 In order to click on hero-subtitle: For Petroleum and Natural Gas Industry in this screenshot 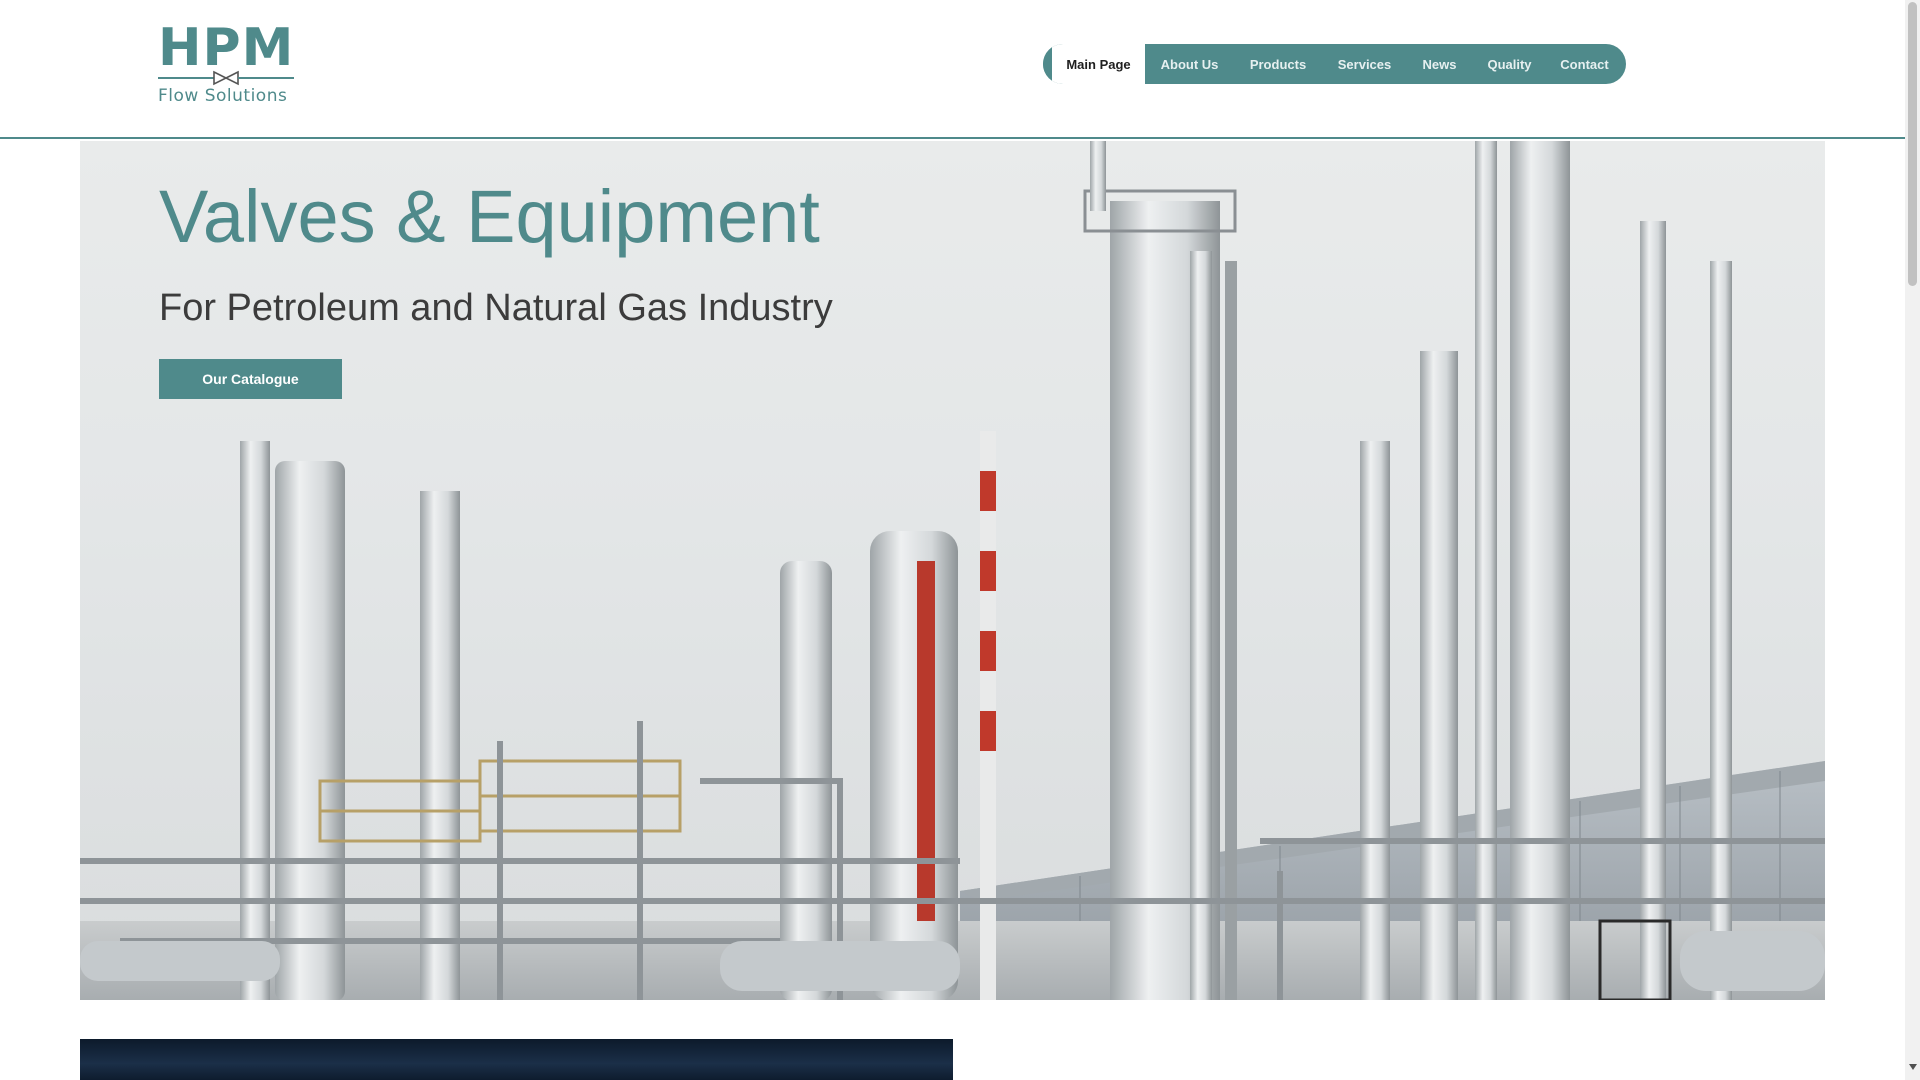, I will do `click(496, 308)`.